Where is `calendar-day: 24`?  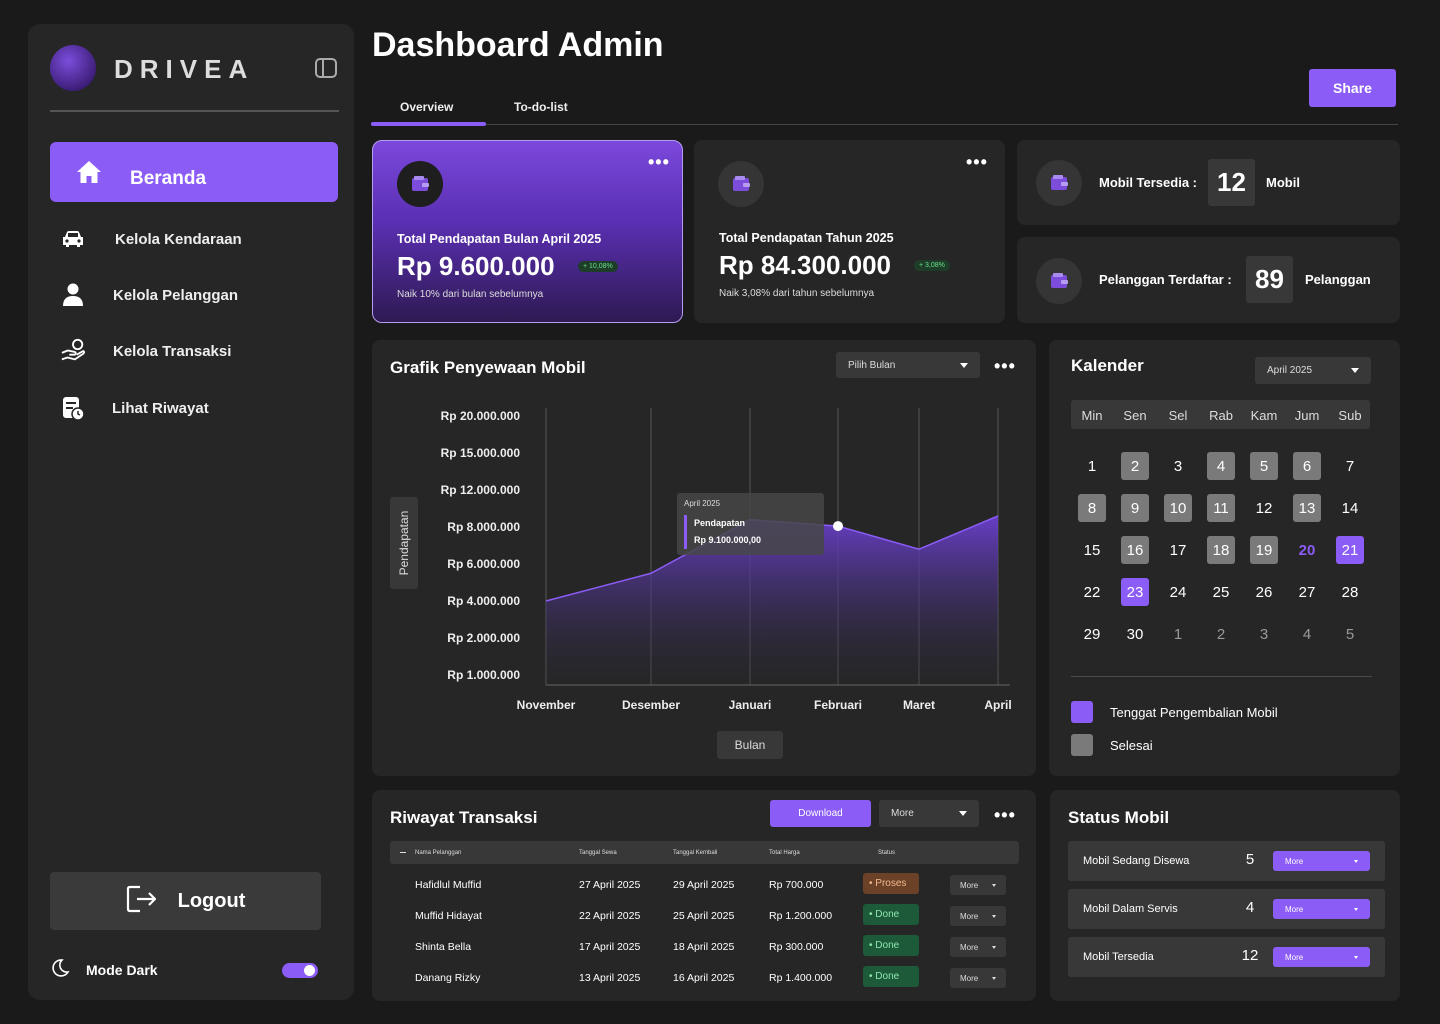
calendar-day: 24 is located at coordinates (1178, 592).